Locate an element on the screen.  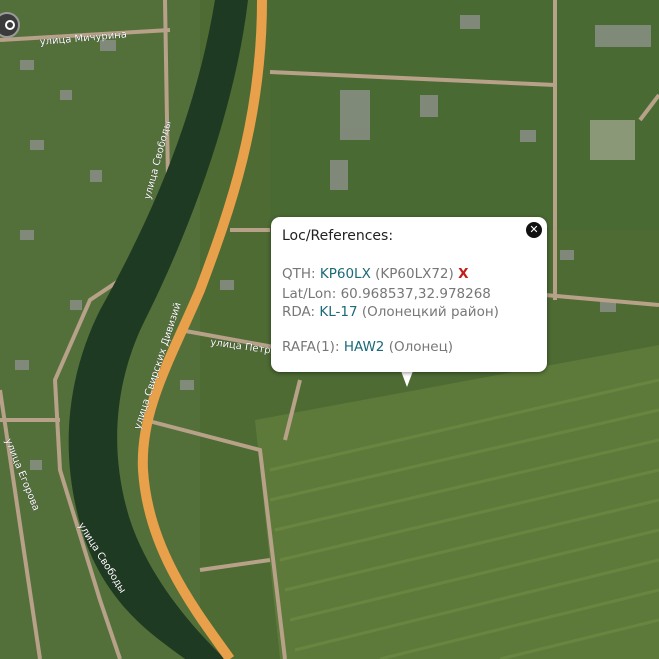
rda-code-link: KL-17 is located at coordinates (338, 312).